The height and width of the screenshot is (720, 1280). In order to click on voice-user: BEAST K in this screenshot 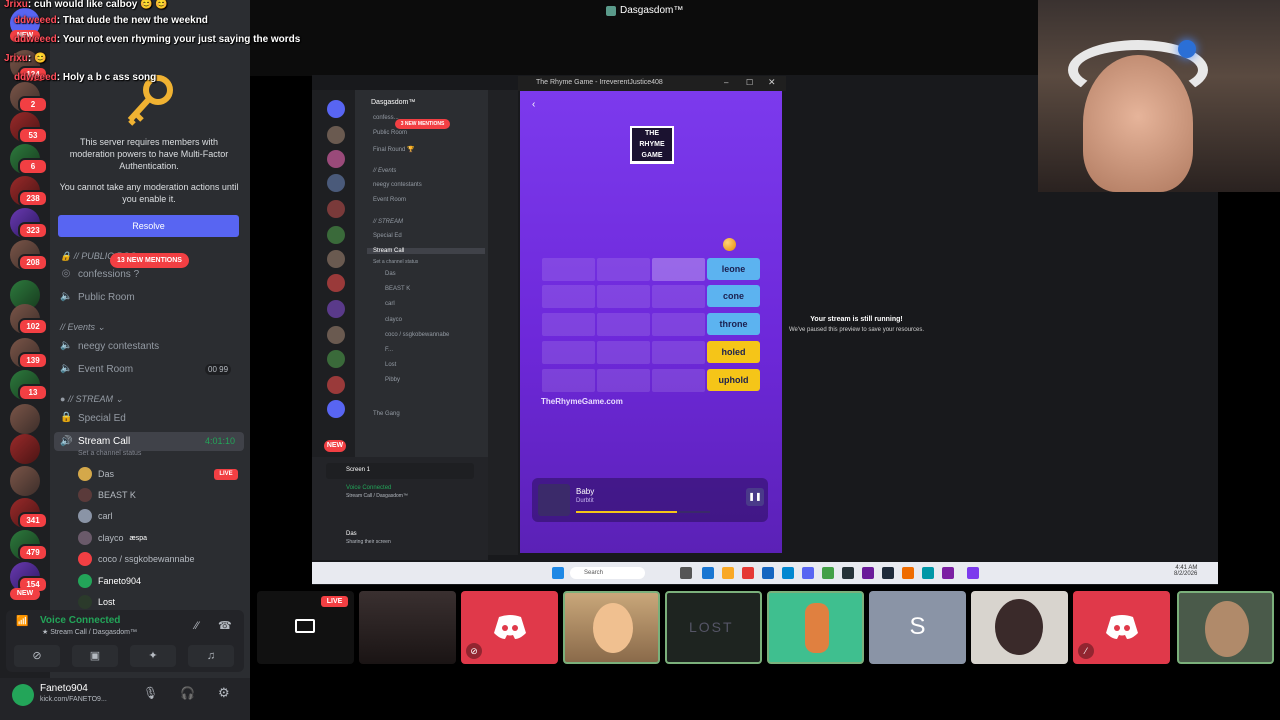, I will do `click(107, 495)`.